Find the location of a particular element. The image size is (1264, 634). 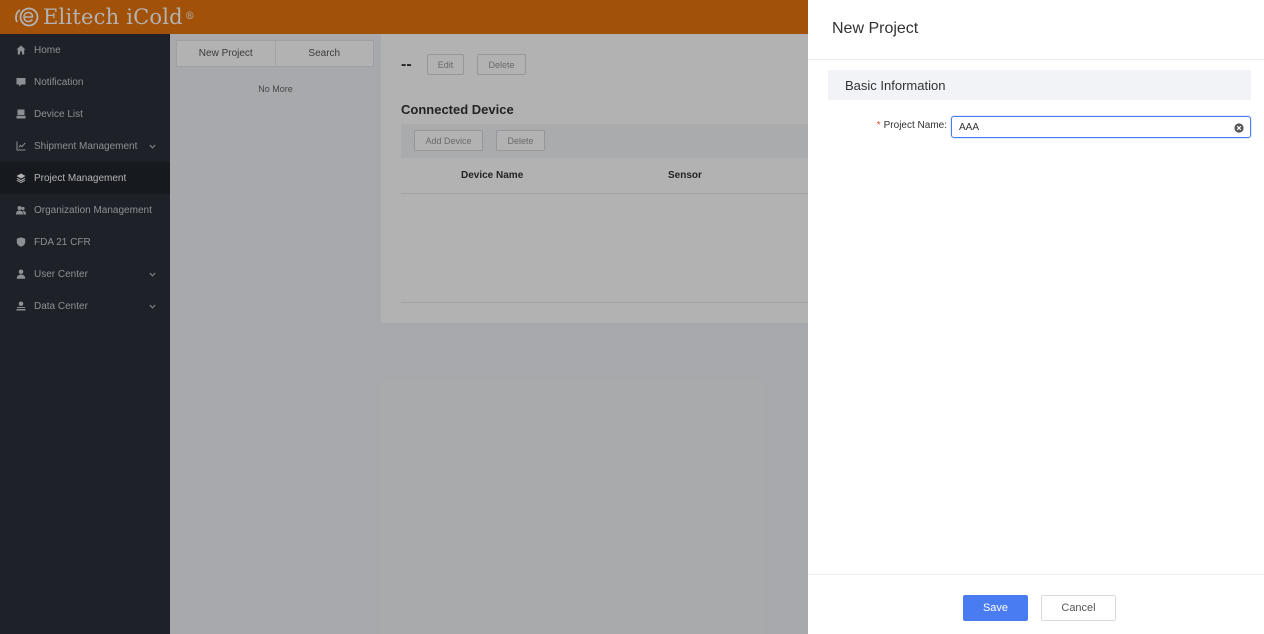

drawer-title: New Project is located at coordinates (875, 28).